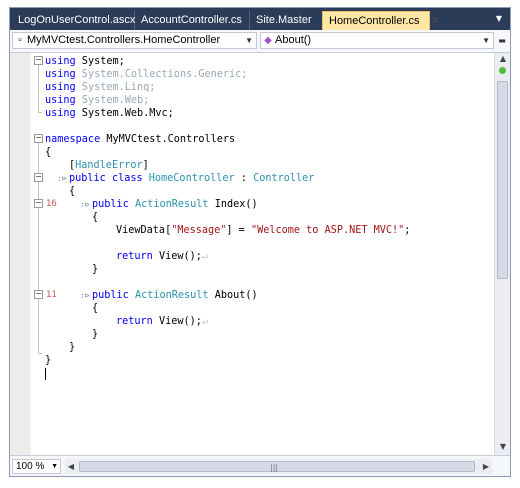  I want to click on status-dot, so click(502, 70).